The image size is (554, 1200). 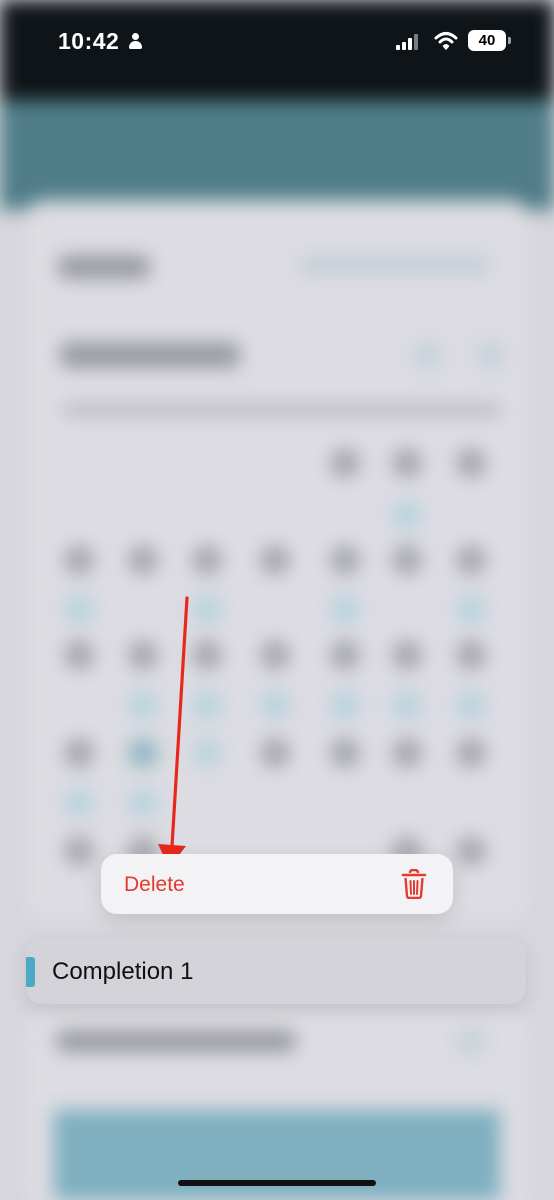 What do you see at coordinates (123, 971) in the screenshot?
I see `completion-title: Completion 1` at bounding box center [123, 971].